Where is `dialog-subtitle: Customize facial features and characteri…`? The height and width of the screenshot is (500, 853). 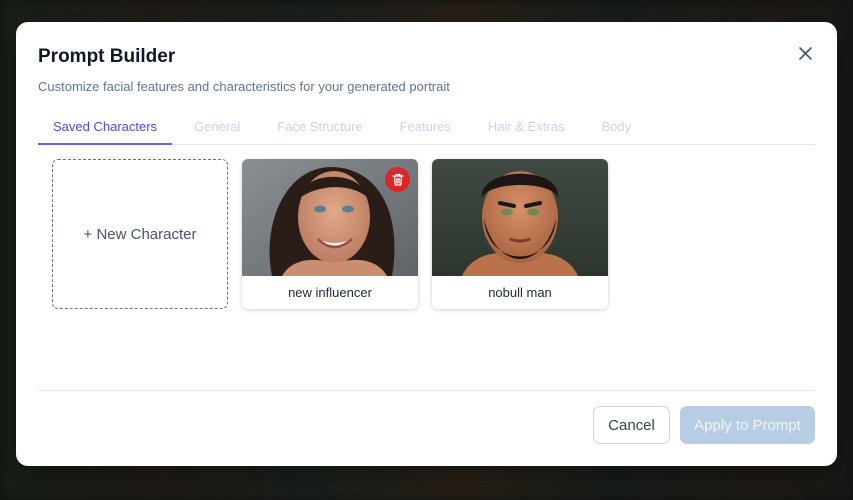 dialog-subtitle: Customize facial features and characteri… is located at coordinates (244, 86).